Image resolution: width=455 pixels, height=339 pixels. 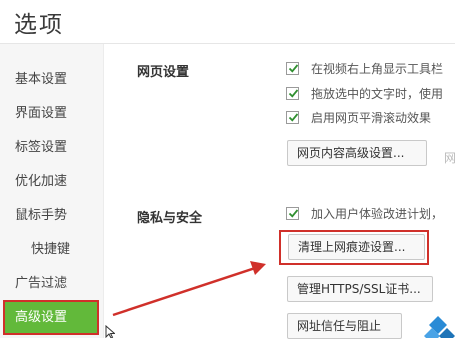 I want to click on option-label: 启用网页平滑滚动效果, so click(x=371, y=118).